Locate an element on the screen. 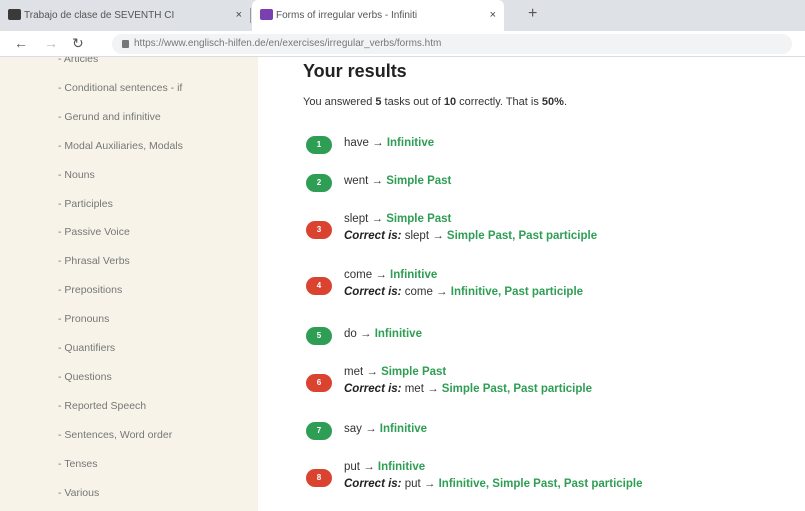 Image resolution: width=805 pixels, height=511 pixels. tab-irregular-verbs: Forms of irregular verbs - Infiniti × is located at coordinates (378, 15).